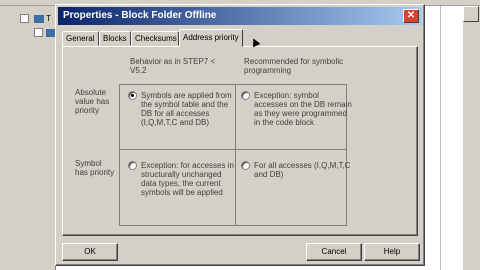 The height and width of the screenshot is (270, 480). I want to click on option-label: For all accesses (I,Q,M,T,C and DB), so click(302, 170).